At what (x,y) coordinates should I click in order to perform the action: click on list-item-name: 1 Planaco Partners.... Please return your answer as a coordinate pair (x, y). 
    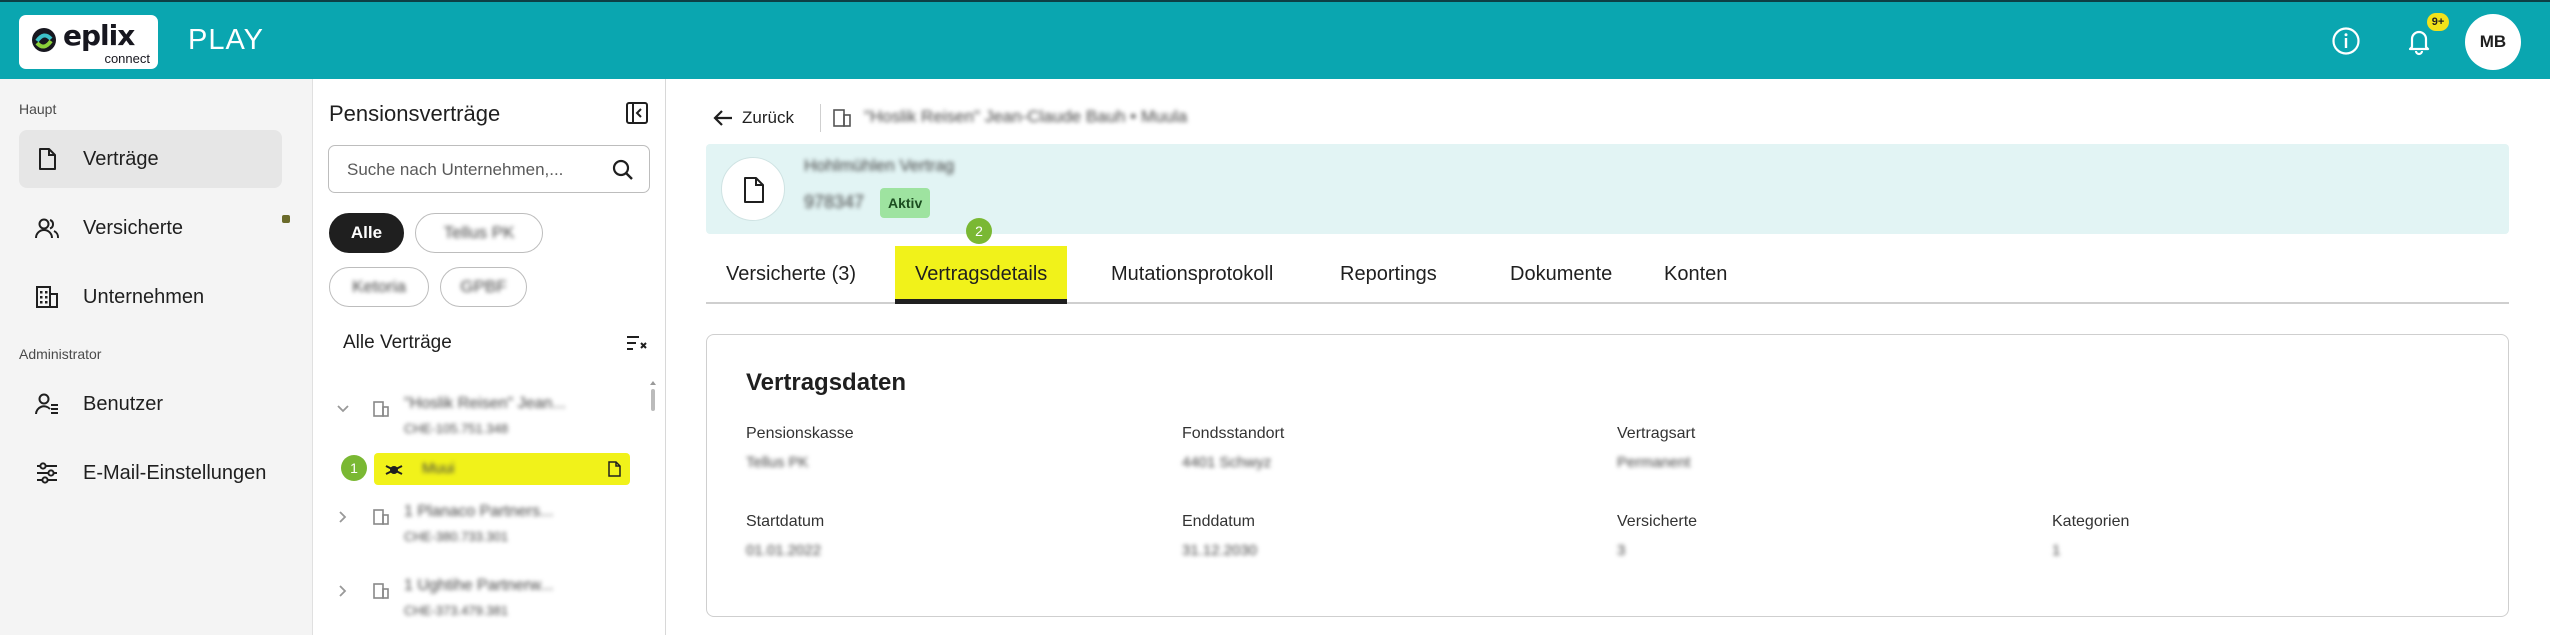
    Looking at the image, I should click on (479, 511).